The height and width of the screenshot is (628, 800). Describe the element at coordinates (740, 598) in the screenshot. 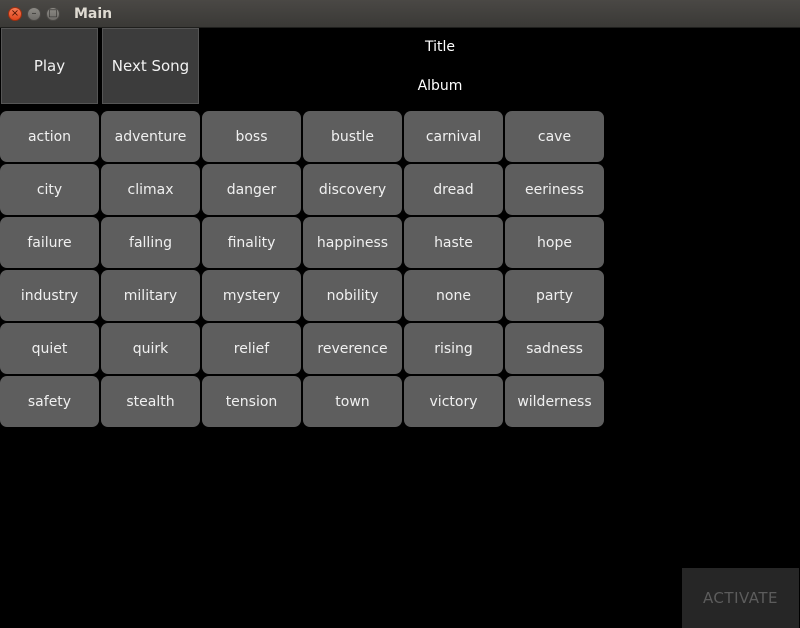

I see `activate-button: ACTIVATE` at that location.